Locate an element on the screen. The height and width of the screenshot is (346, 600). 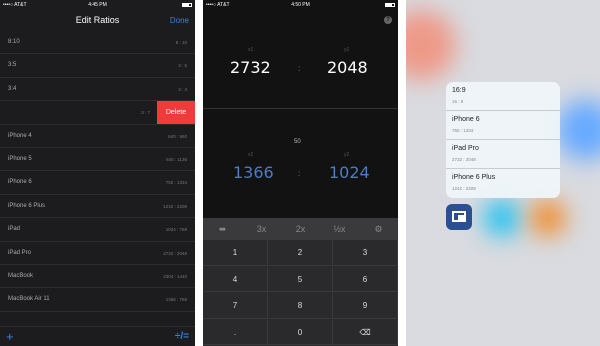
list-item: iPhone 4 640 : 960 is located at coordinates (97, 136).